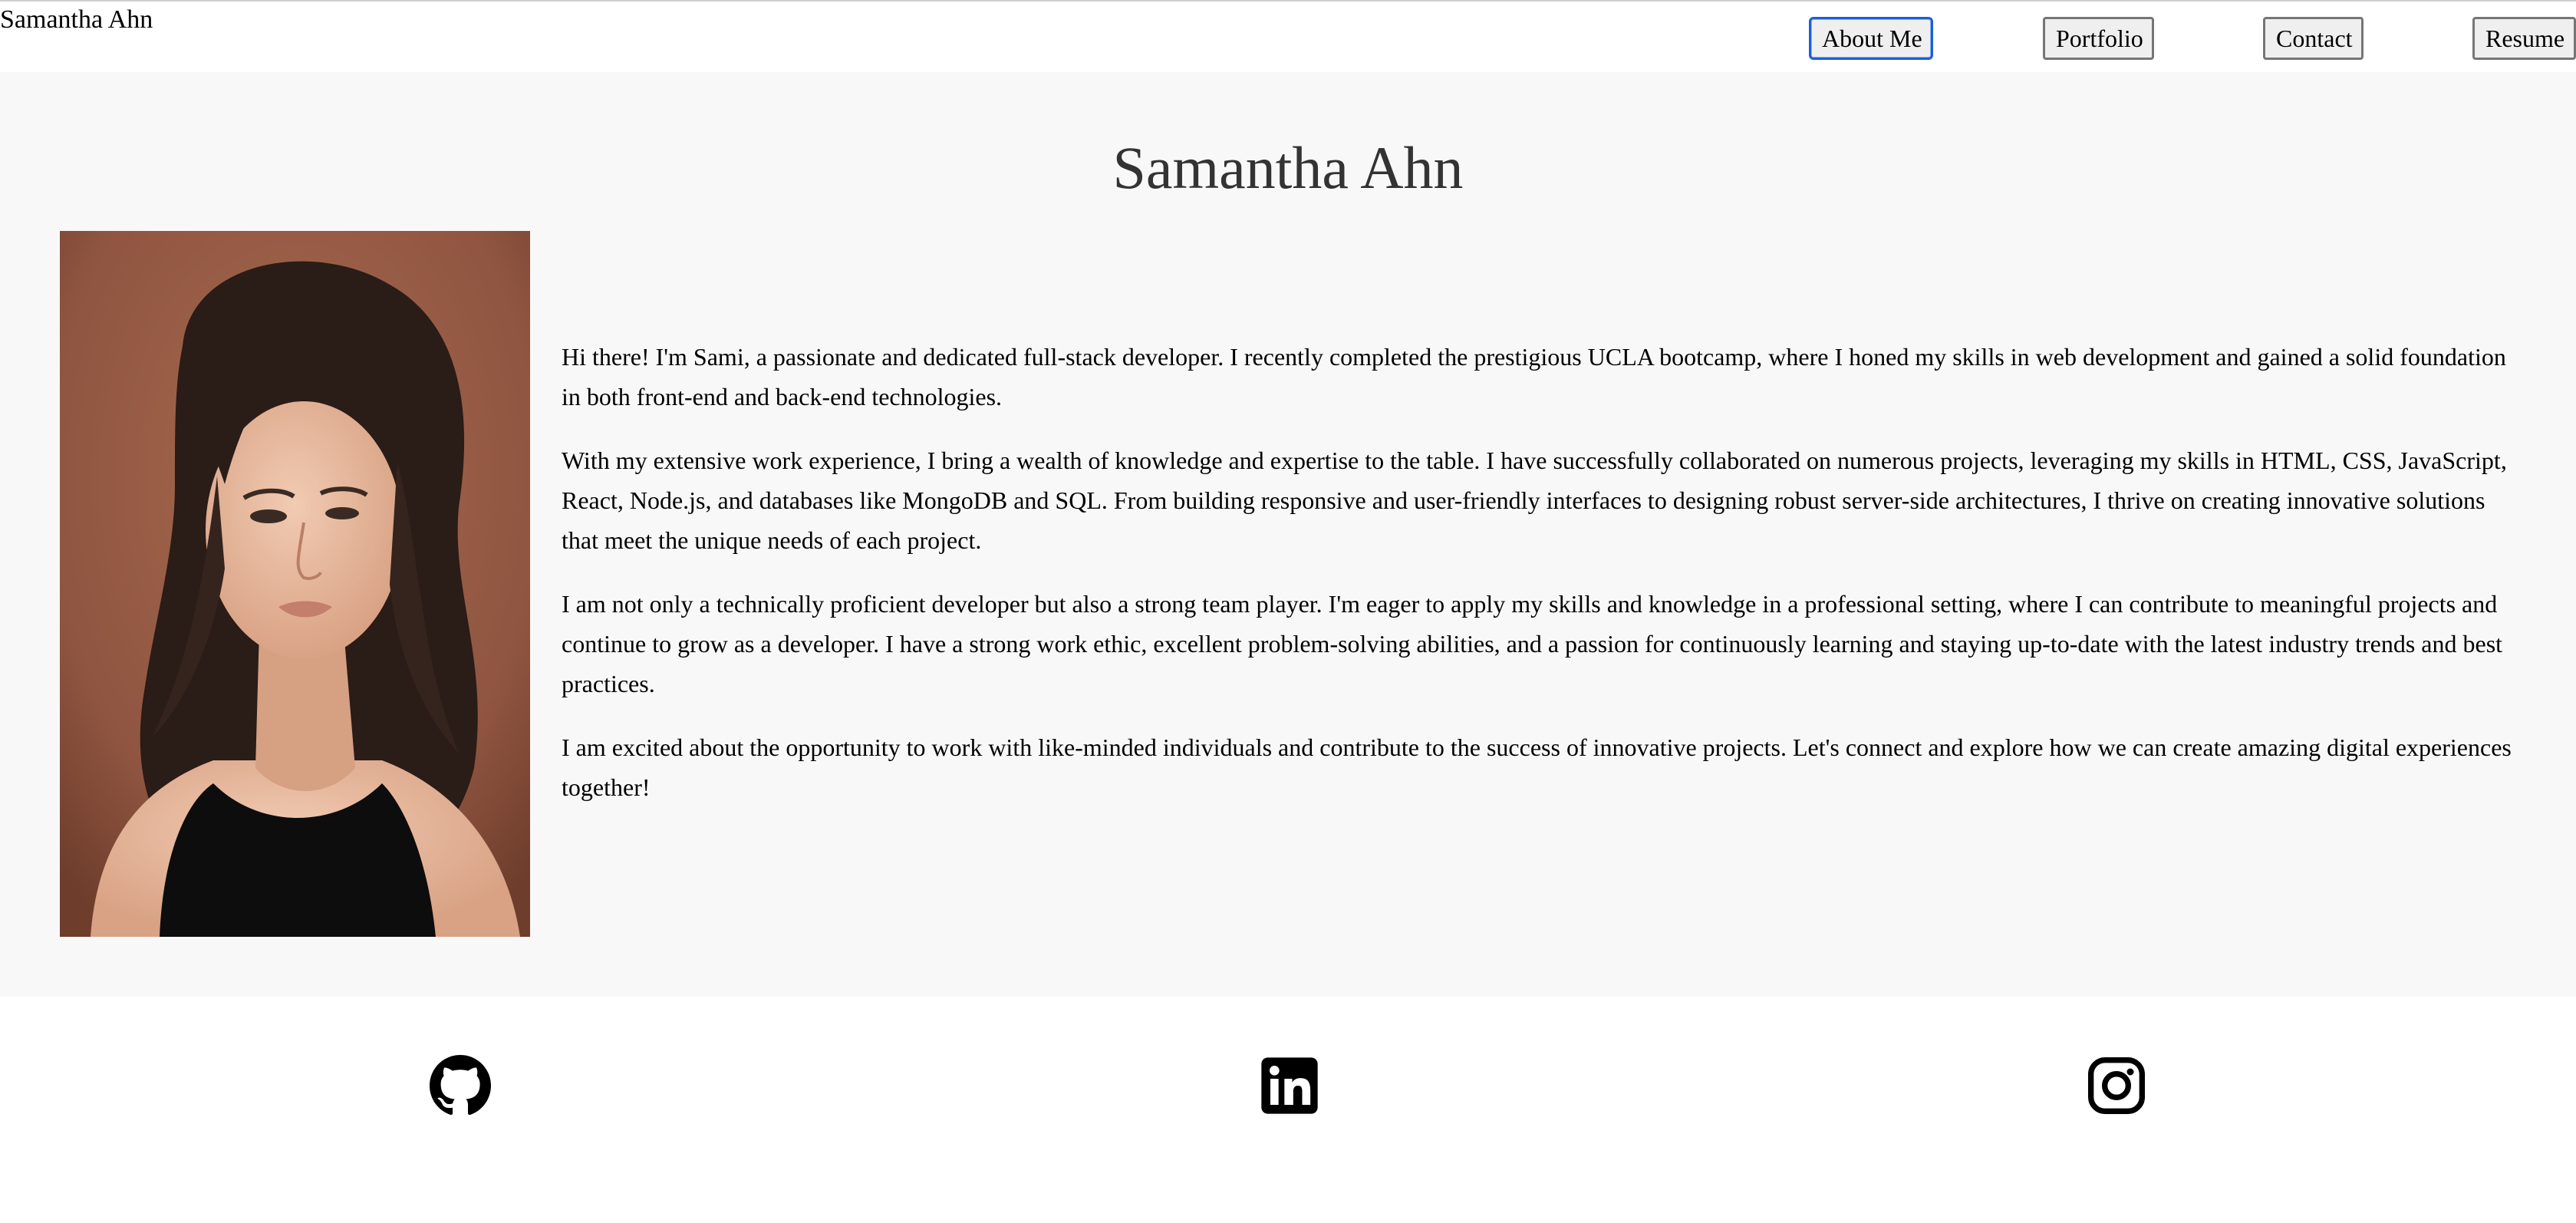 The image size is (2576, 1223). I want to click on instagram-icon, so click(2116, 1085).